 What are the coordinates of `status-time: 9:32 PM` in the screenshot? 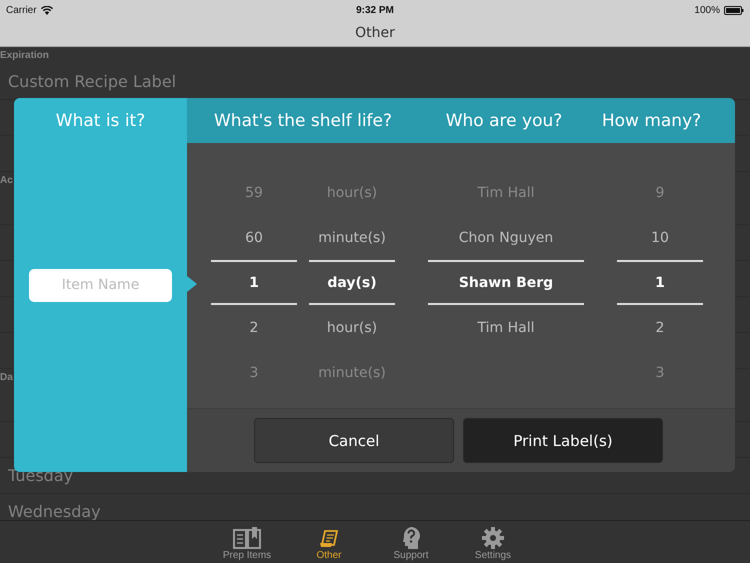 It's located at (375, 10).